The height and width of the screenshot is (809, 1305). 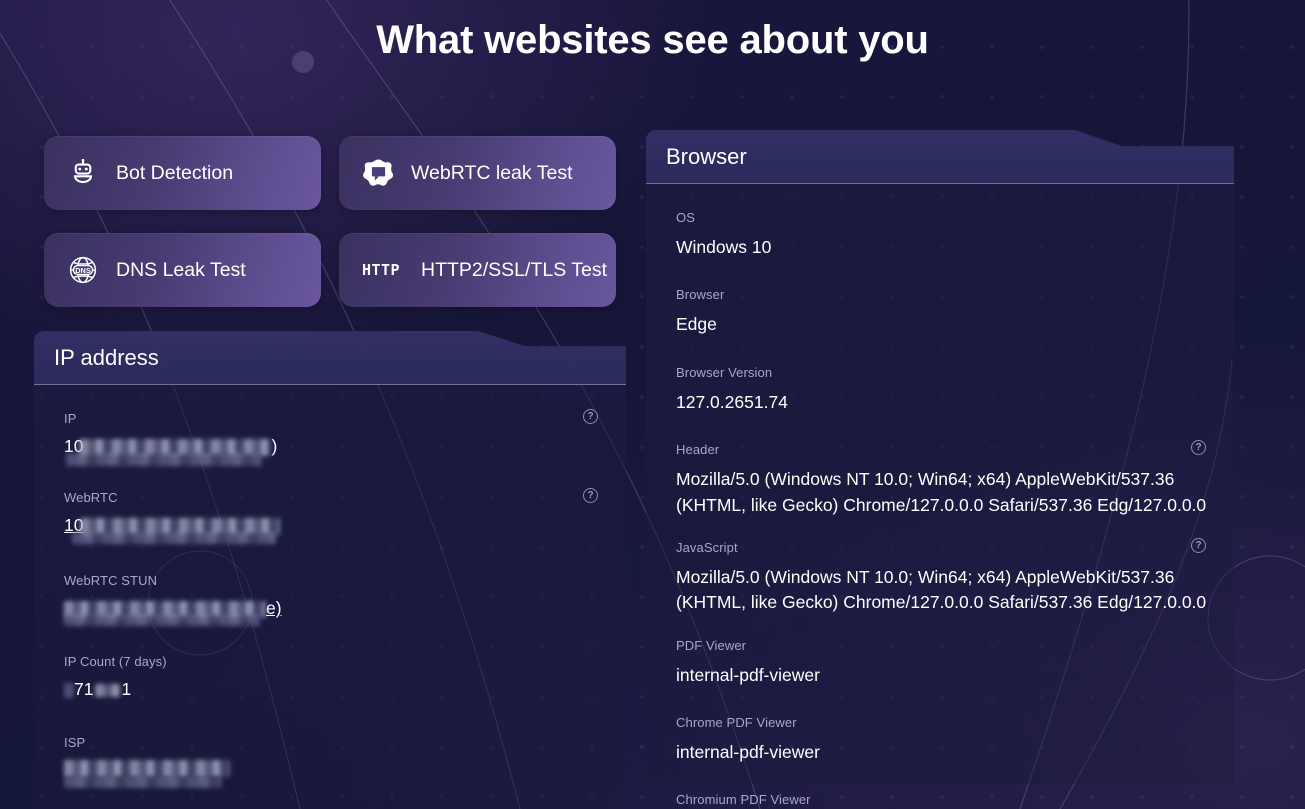 What do you see at coordinates (942, 390) in the screenshot?
I see `field-browser-version: Browser Version 127.0.2651.74` at bounding box center [942, 390].